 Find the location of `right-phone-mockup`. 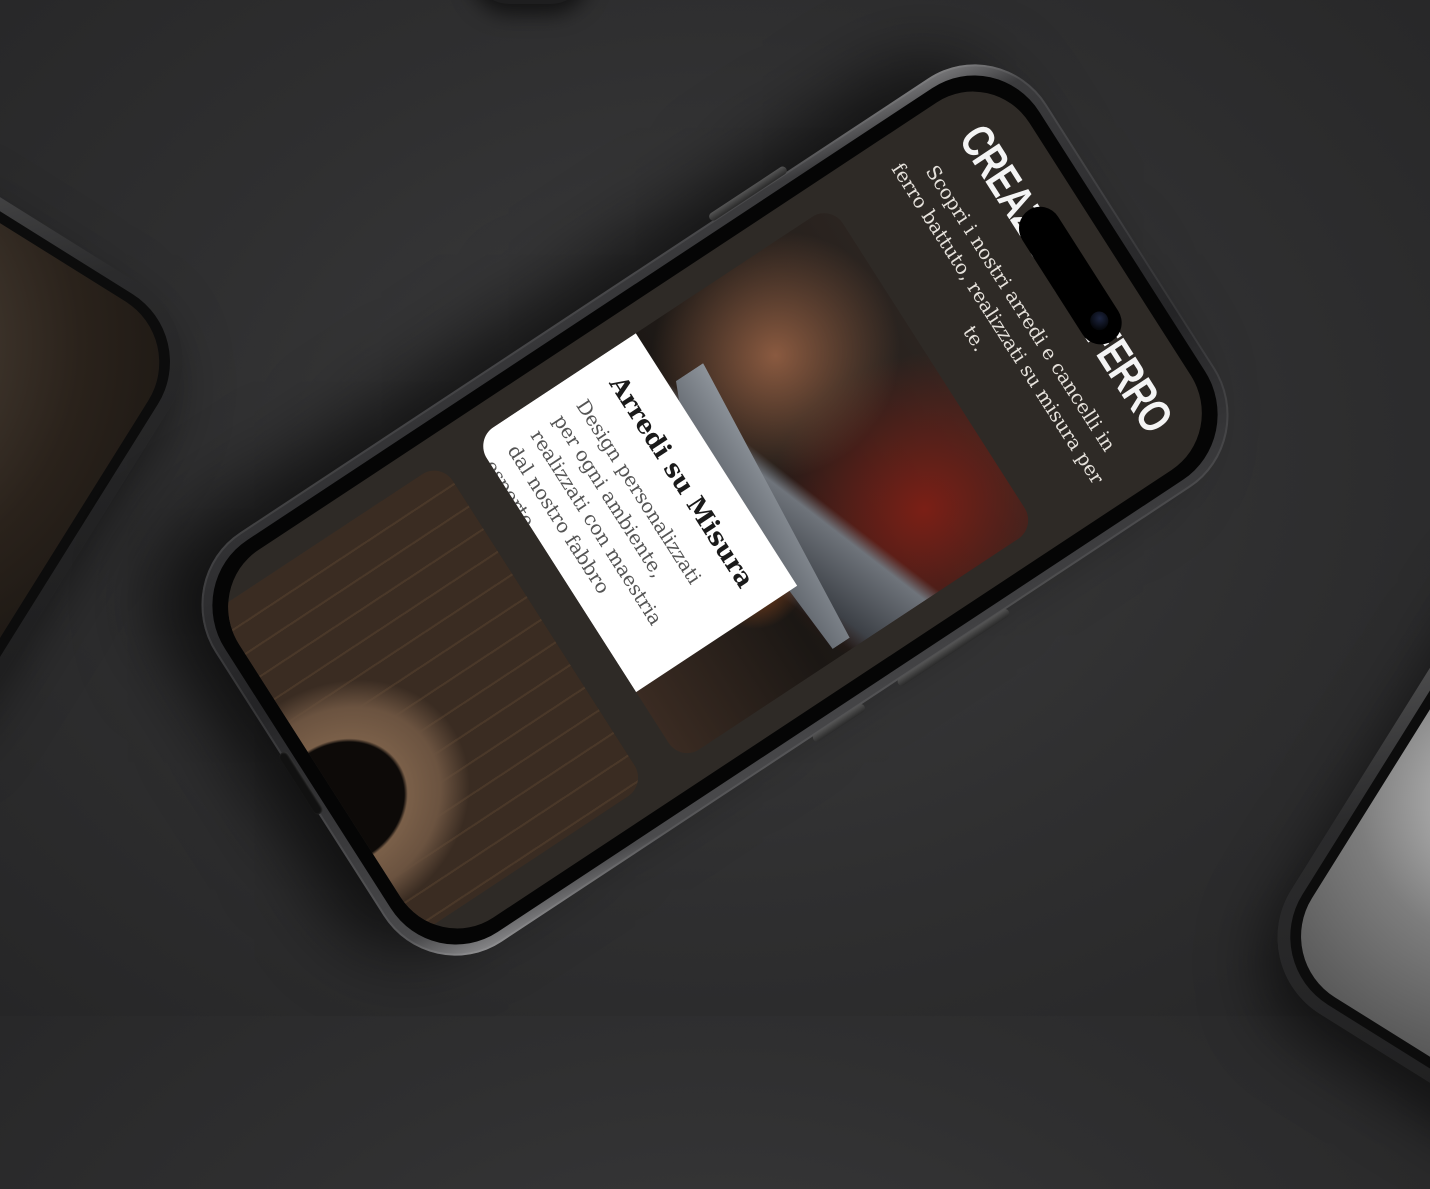

right-phone-mockup is located at coordinates (1336, 840).